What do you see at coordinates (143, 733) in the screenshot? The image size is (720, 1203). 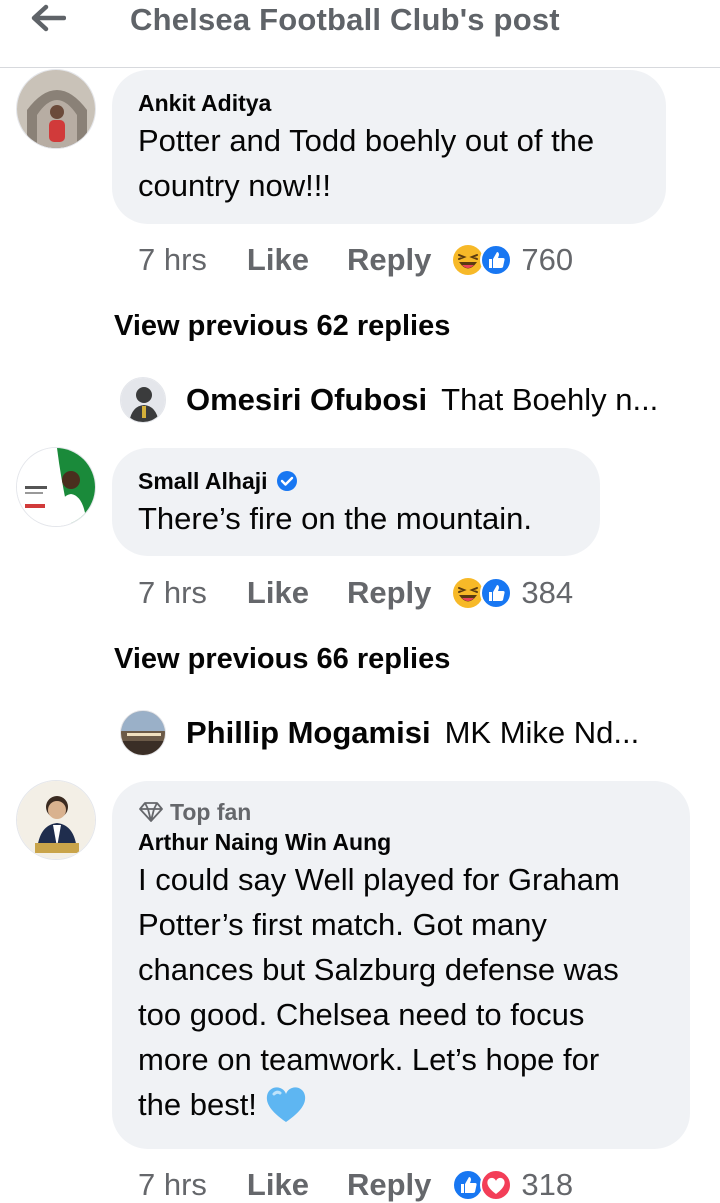 I see `avatar-phillip-mogamisi` at bounding box center [143, 733].